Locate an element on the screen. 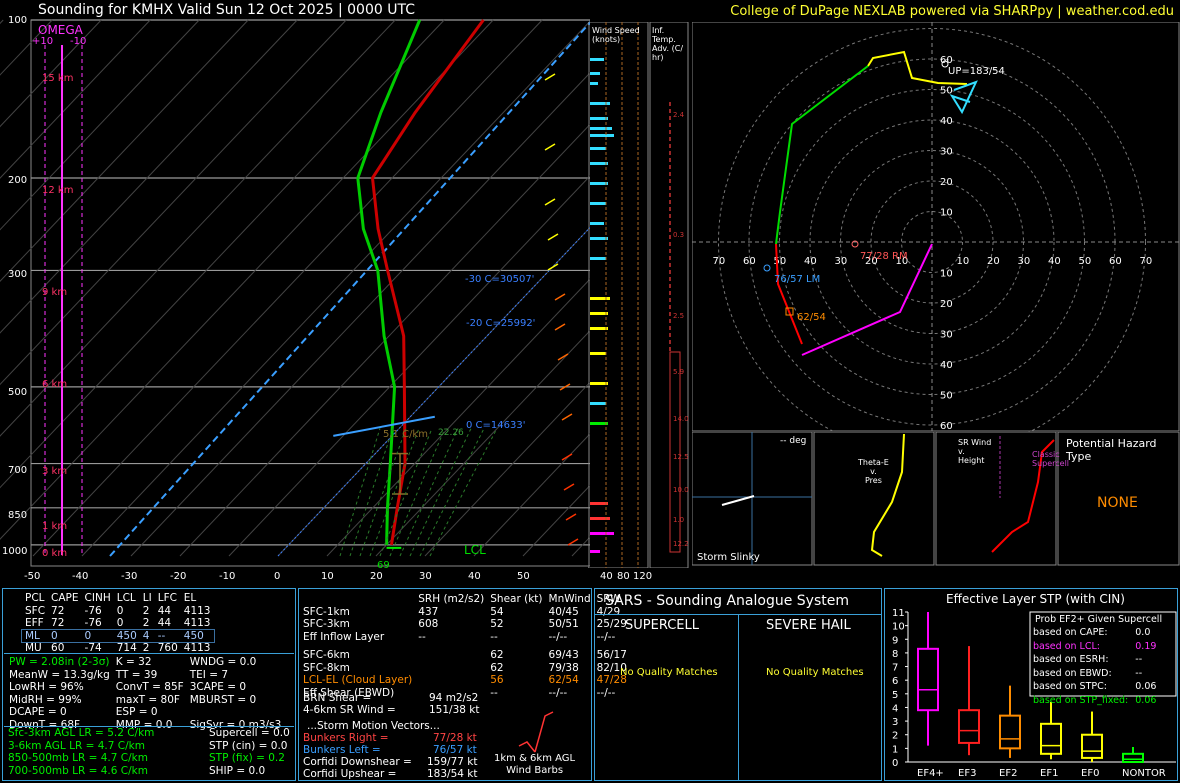  stp-y-tick: 7 is located at coordinates (895, 668).